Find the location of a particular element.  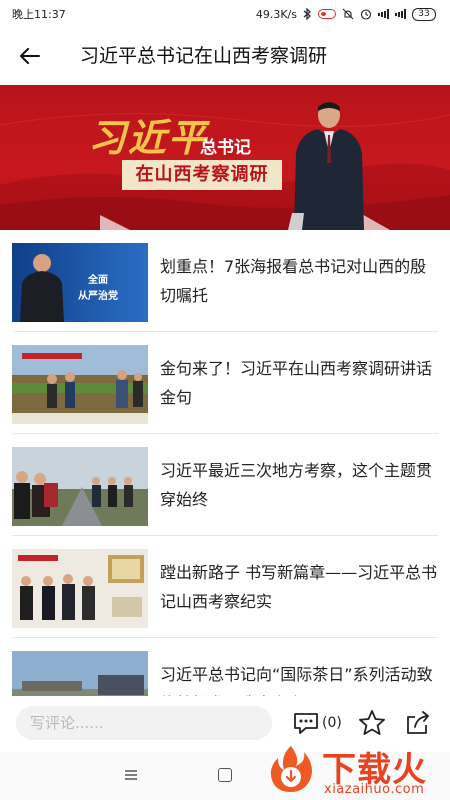

comments-button: (0) is located at coordinates (317, 723).